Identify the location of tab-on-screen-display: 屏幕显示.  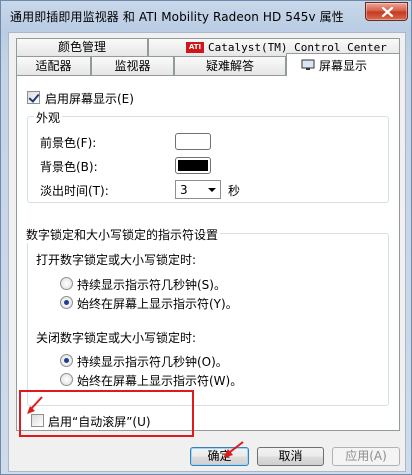
(343, 64).